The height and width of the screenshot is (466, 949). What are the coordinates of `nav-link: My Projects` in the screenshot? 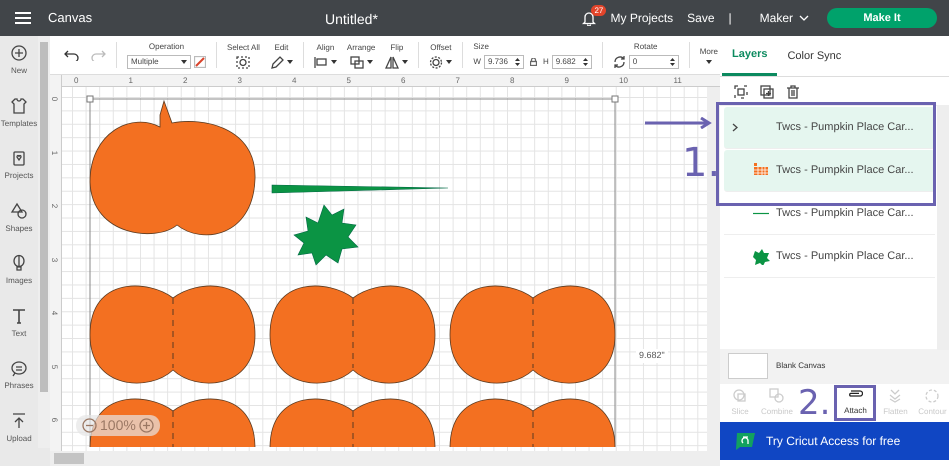 It's located at (642, 18).